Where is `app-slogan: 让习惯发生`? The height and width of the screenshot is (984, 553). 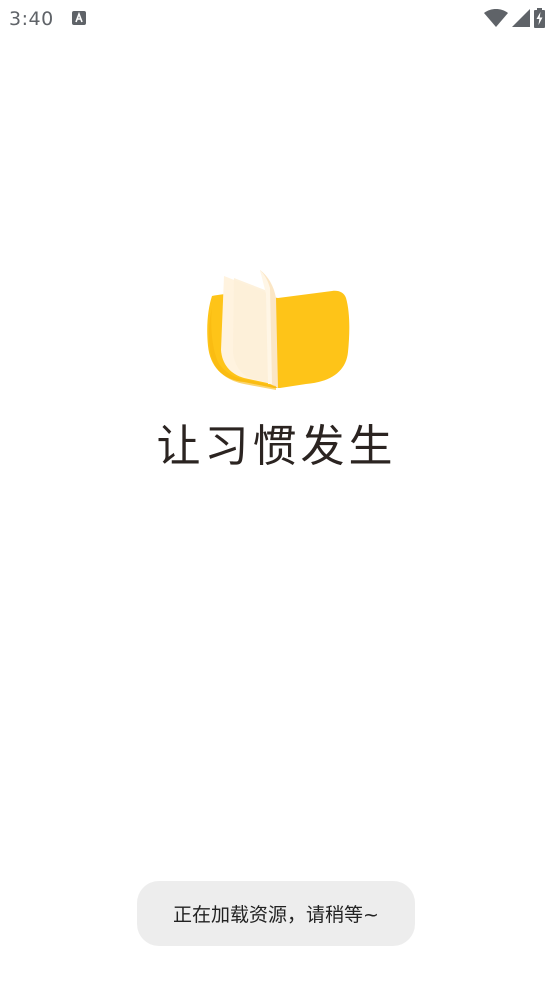
app-slogan: 让习惯发生 is located at coordinates (276, 446).